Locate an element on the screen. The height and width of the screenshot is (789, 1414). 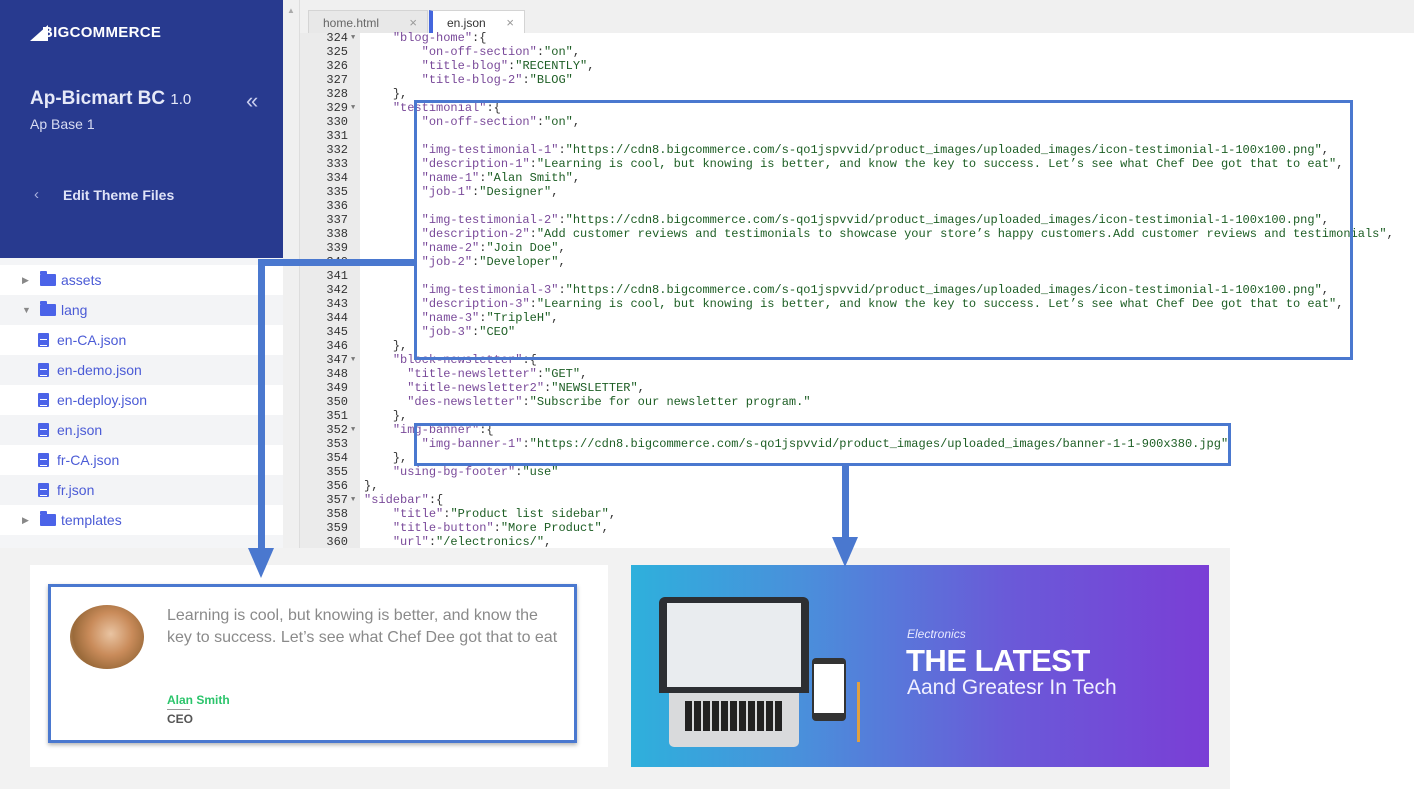
tree-item-label: lang is located at coordinates (74, 310).